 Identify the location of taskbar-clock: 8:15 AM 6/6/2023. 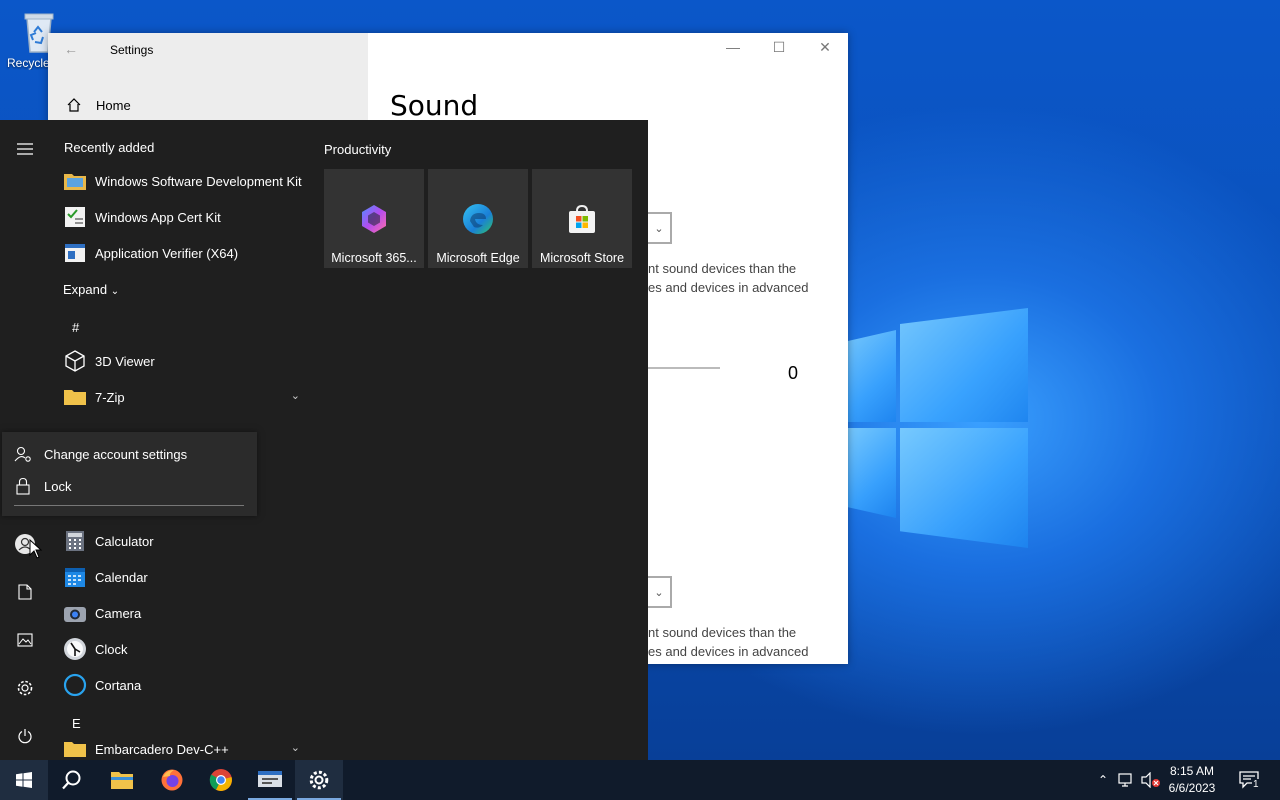
(1192, 780).